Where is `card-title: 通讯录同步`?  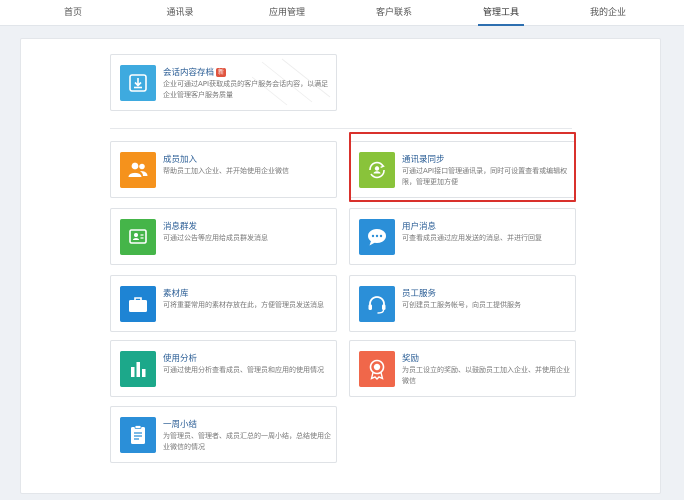
card-title: 通讯录同步 is located at coordinates (423, 160).